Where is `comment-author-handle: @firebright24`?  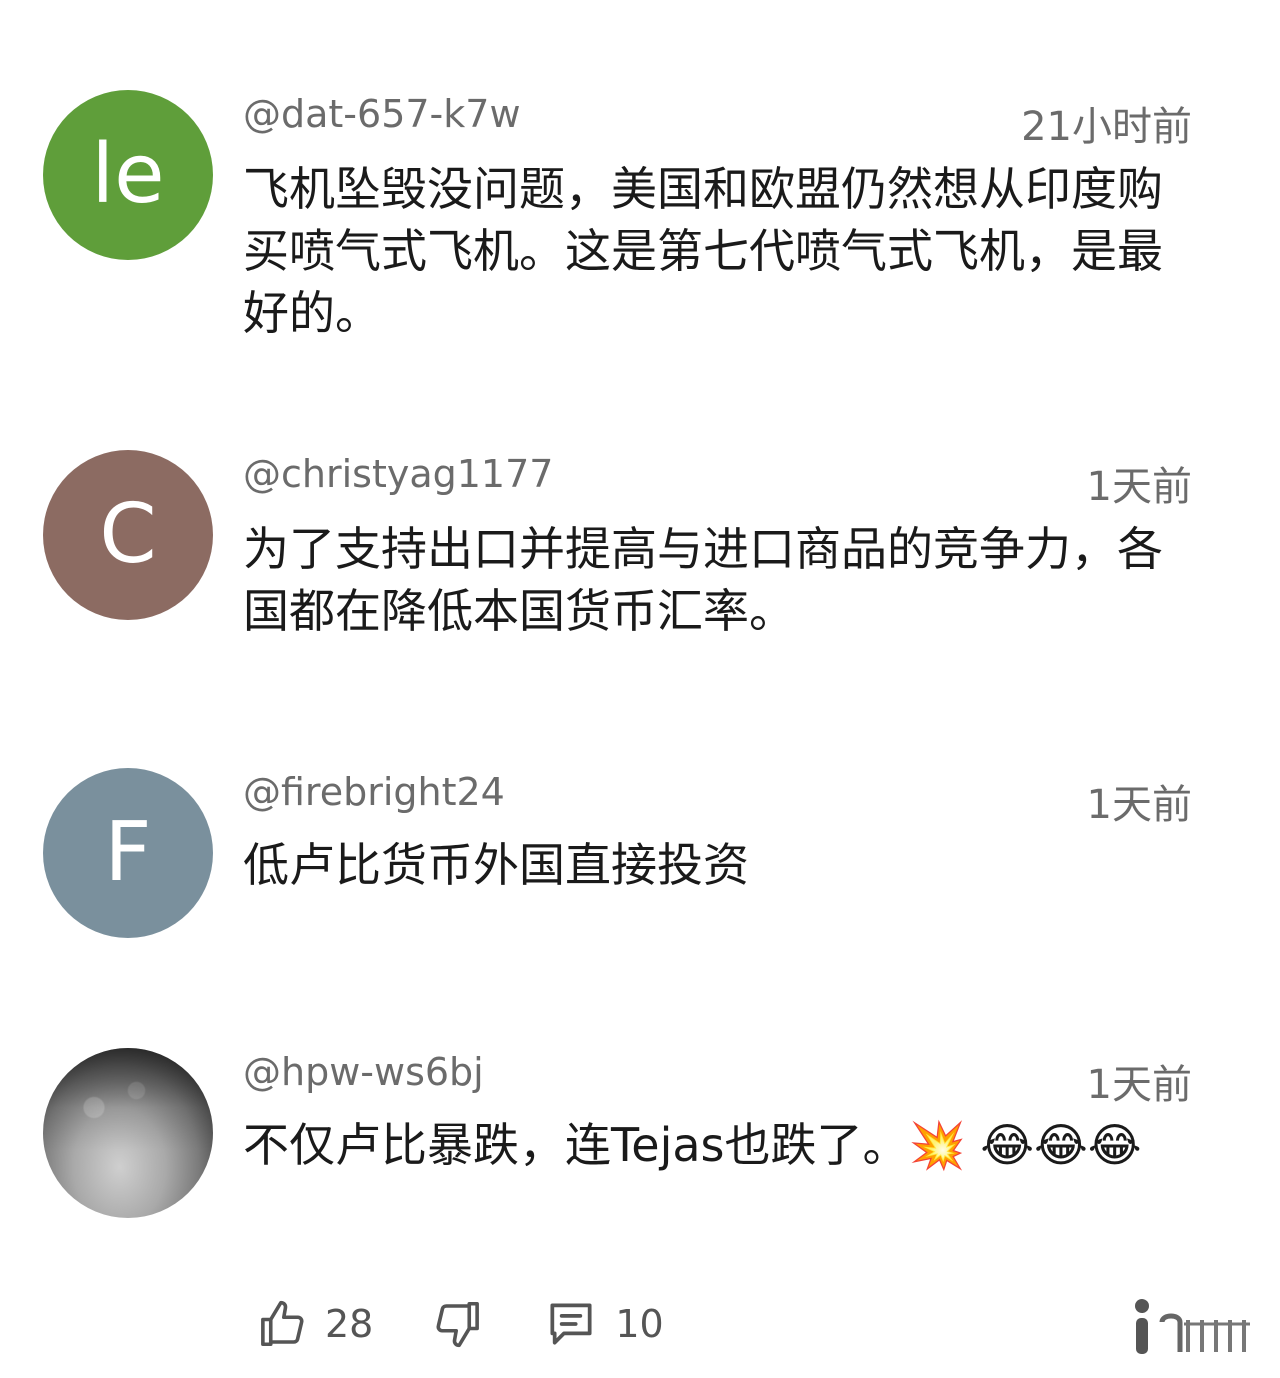 comment-author-handle: @firebright24 is located at coordinates (374, 792).